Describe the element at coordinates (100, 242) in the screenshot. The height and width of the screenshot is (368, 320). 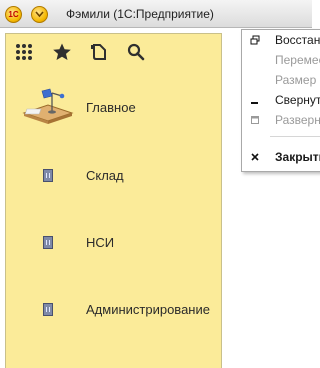
I see `section-label: НСИ` at that location.